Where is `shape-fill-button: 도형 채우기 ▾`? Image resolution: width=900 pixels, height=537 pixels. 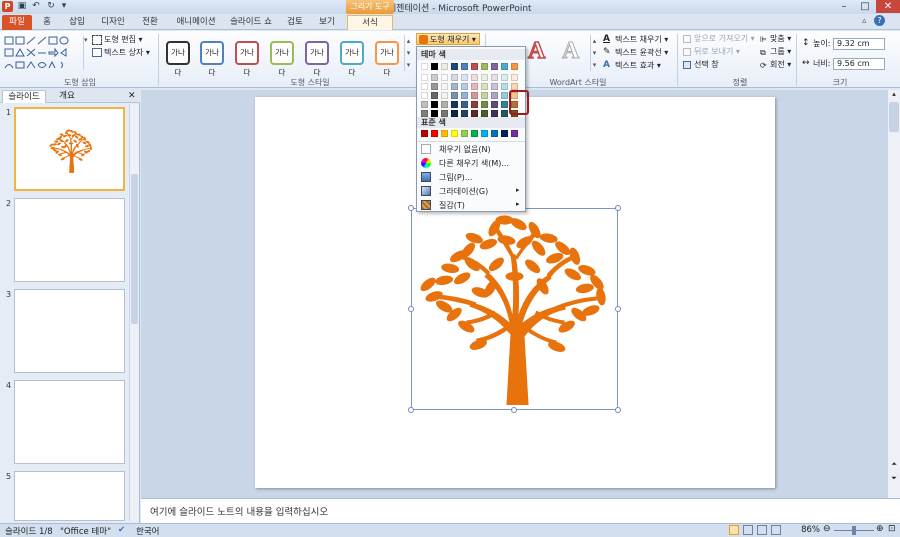 shape-fill-button: 도형 채우기 ▾ is located at coordinates (448, 39).